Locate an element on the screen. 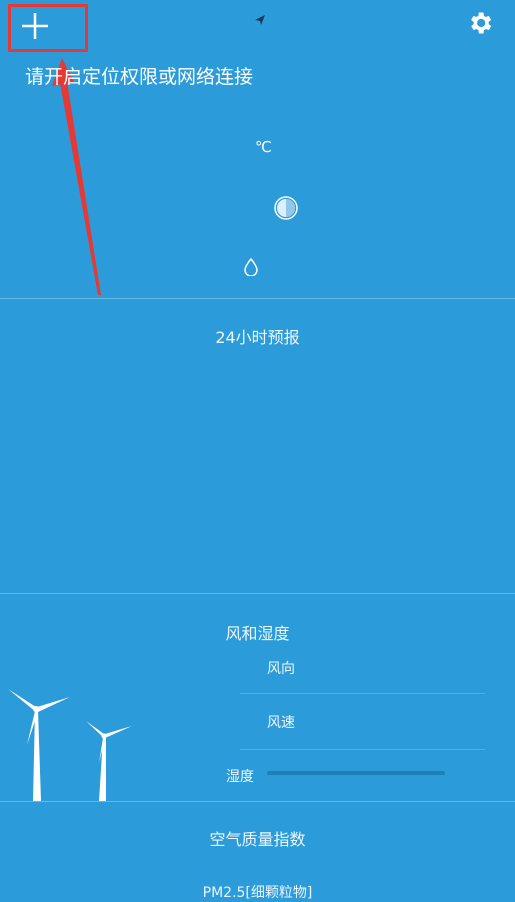  temperature-unit: ℃ is located at coordinates (263, 147).